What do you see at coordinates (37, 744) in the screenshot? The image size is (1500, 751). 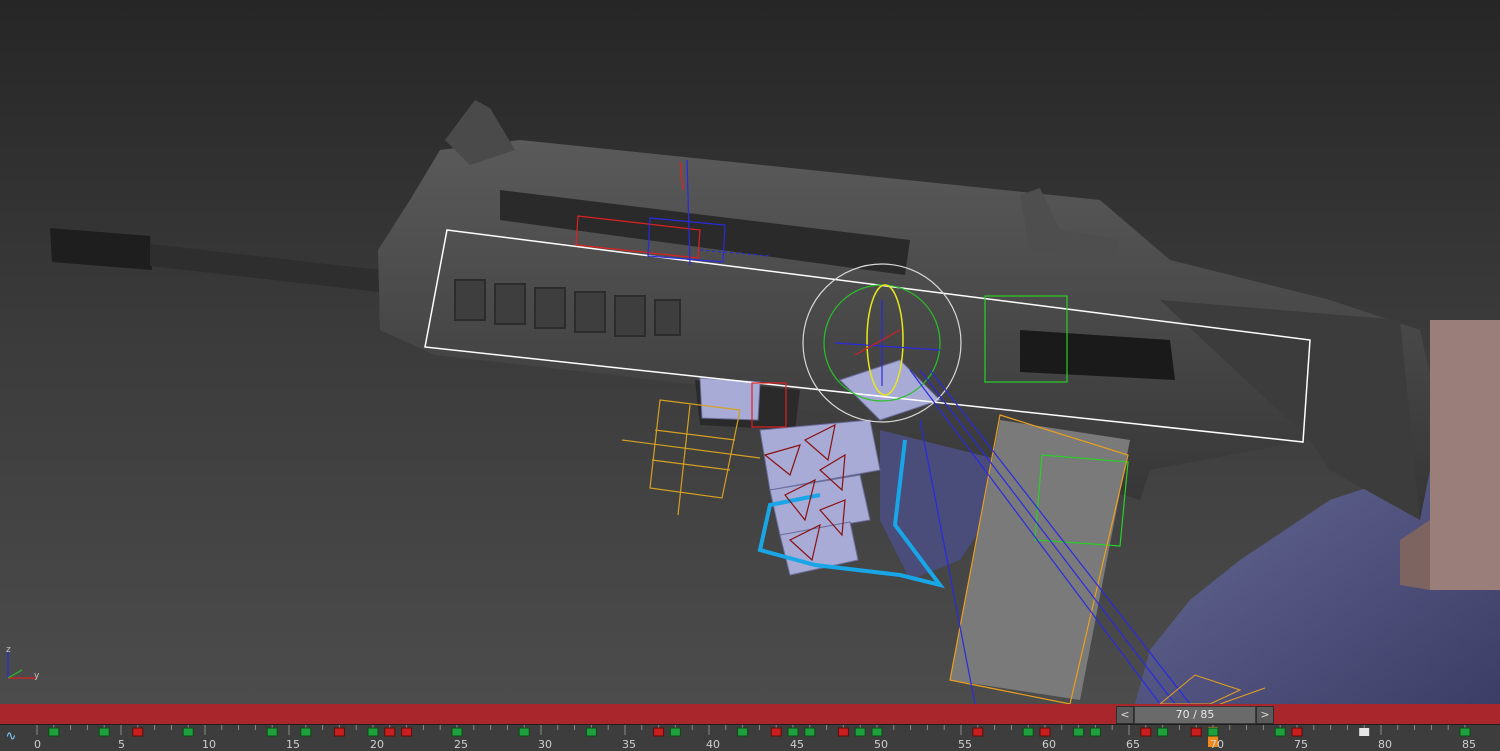 I see `frame-tick-label: 0` at bounding box center [37, 744].